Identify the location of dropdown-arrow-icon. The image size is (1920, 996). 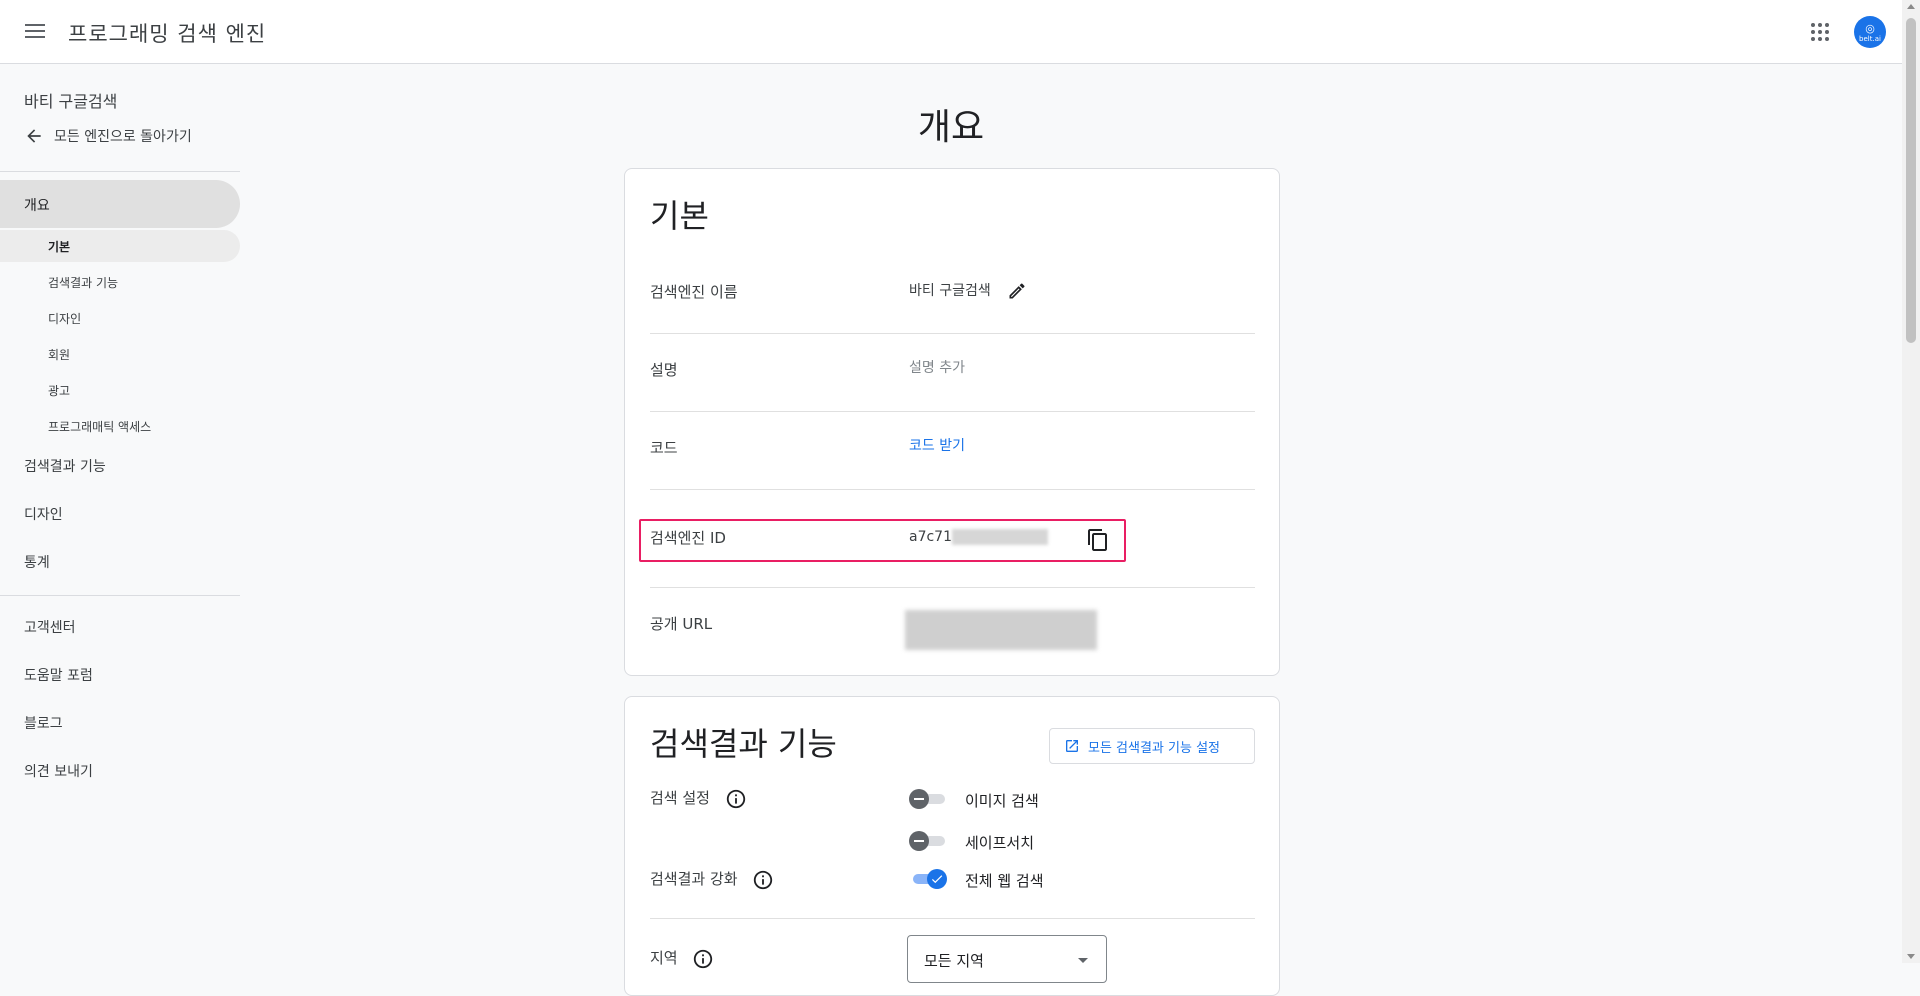
(1083, 960).